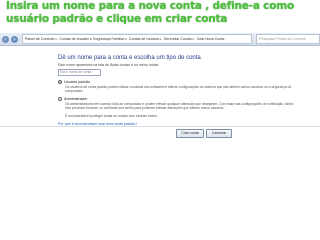 The width and height of the screenshot is (320, 240). Describe the element at coordinates (219, 133) in the screenshot. I see `cancel-button: Cancelar` at that location.